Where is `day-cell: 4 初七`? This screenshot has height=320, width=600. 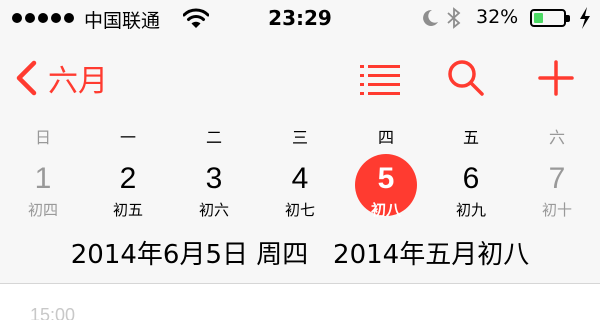 day-cell: 4 初七 is located at coordinates (300, 193).